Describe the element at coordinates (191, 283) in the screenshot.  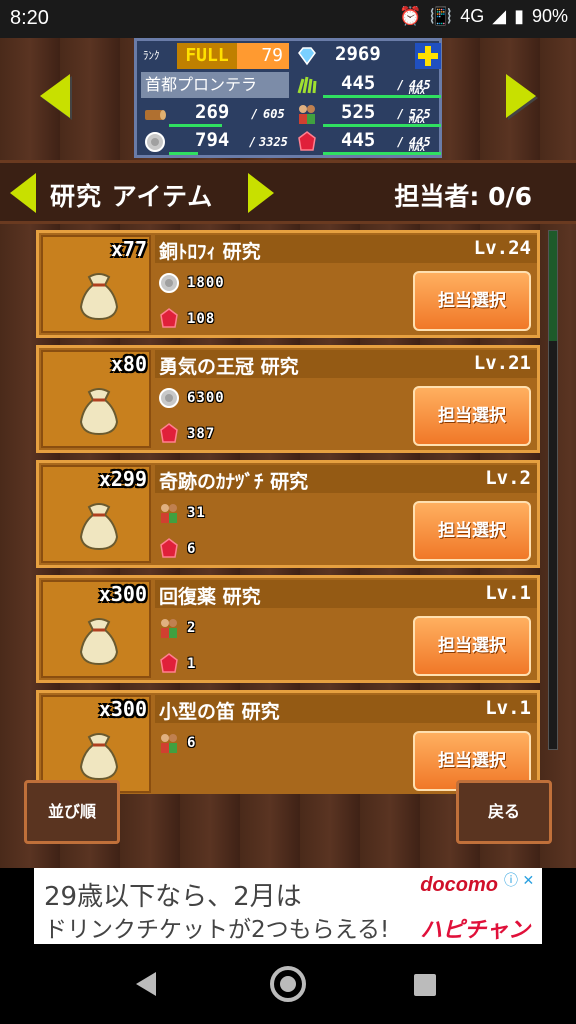
I see `requirement-1: 1800` at that location.